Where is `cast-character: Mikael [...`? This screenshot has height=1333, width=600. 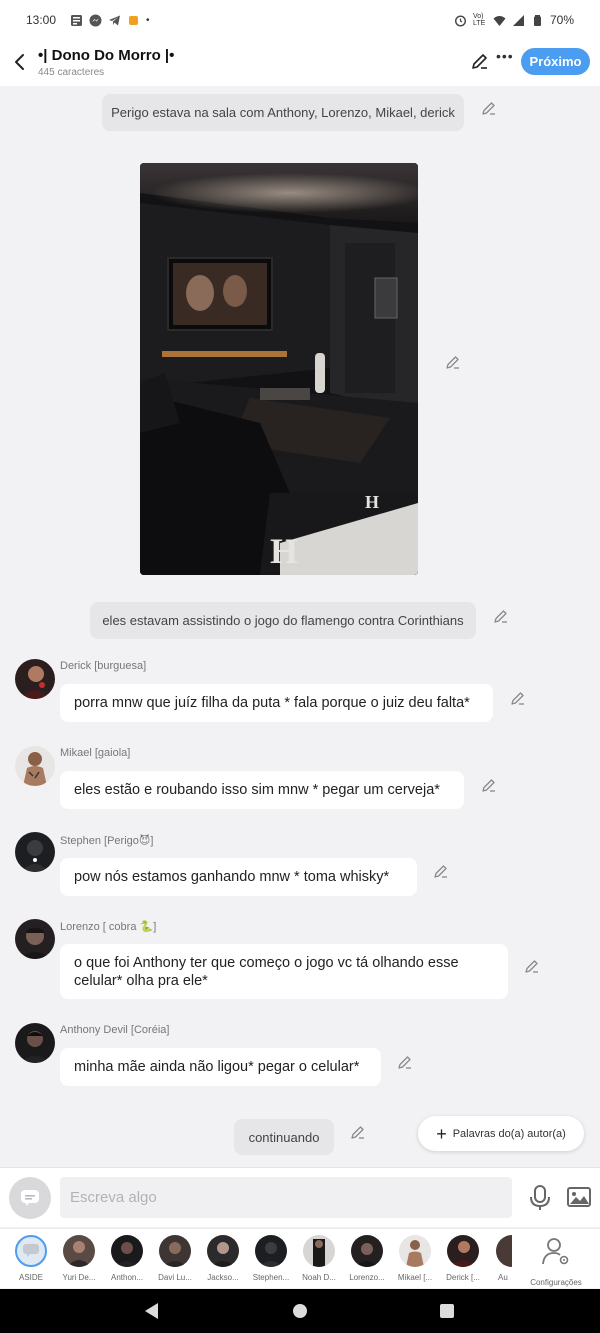
cast-character: Mikael [... is located at coordinates (415, 1258).